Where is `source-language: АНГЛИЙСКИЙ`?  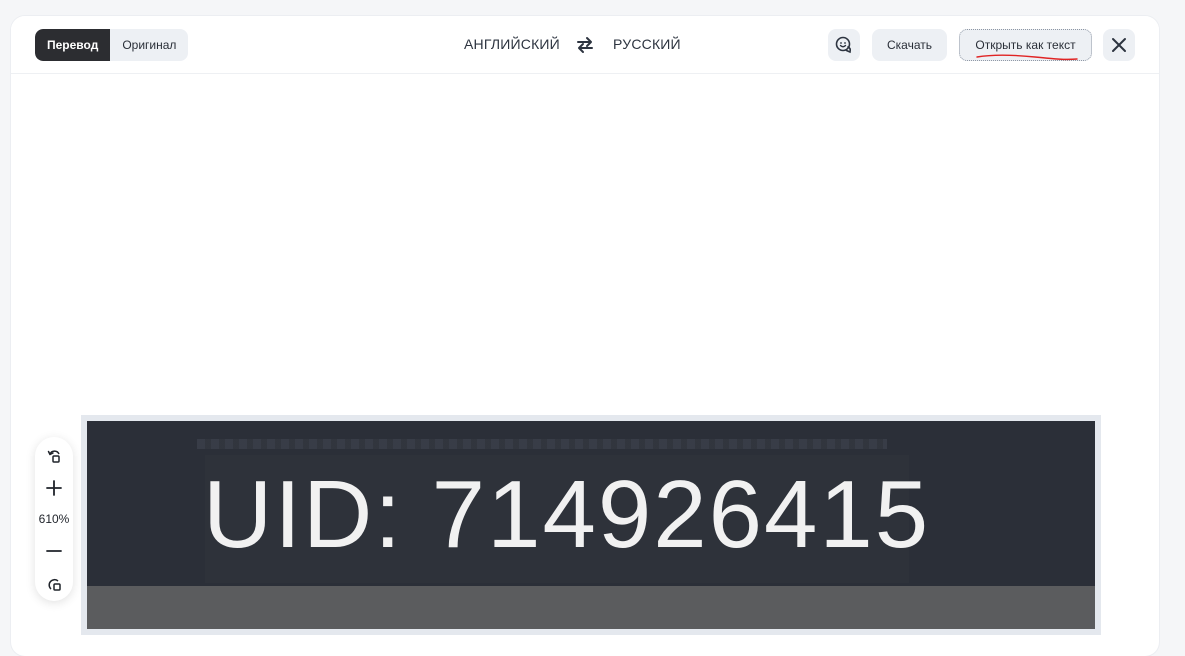 source-language: АНГЛИЙСКИЙ is located at coordinates (512, 44).